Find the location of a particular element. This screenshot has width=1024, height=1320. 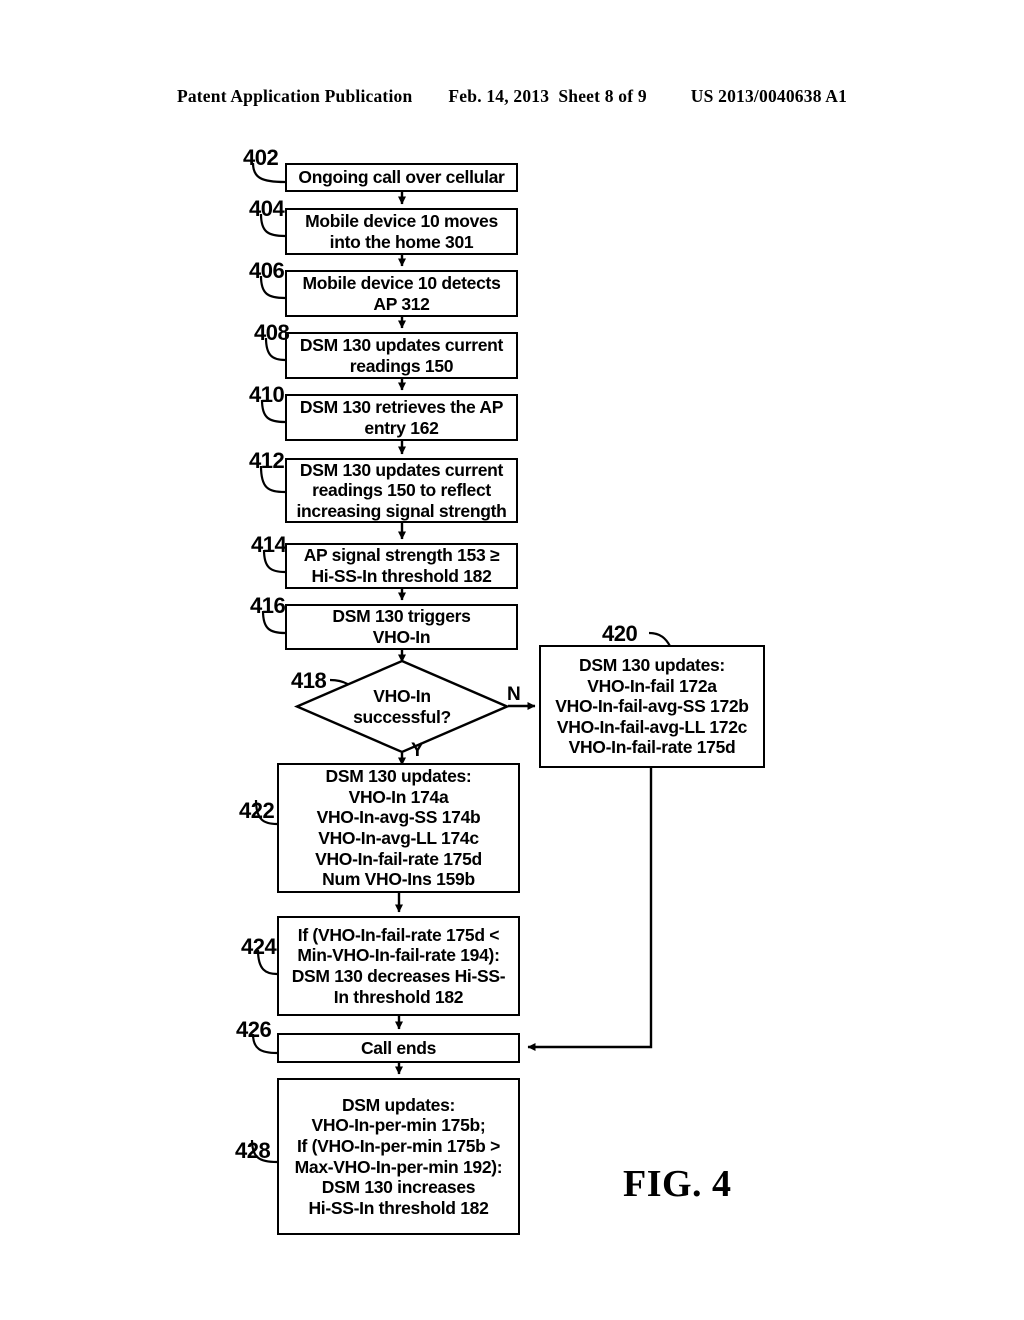

flow-node-410: DSM 130 retrieves the AP entry 162 is located at coordinates (401, 417).